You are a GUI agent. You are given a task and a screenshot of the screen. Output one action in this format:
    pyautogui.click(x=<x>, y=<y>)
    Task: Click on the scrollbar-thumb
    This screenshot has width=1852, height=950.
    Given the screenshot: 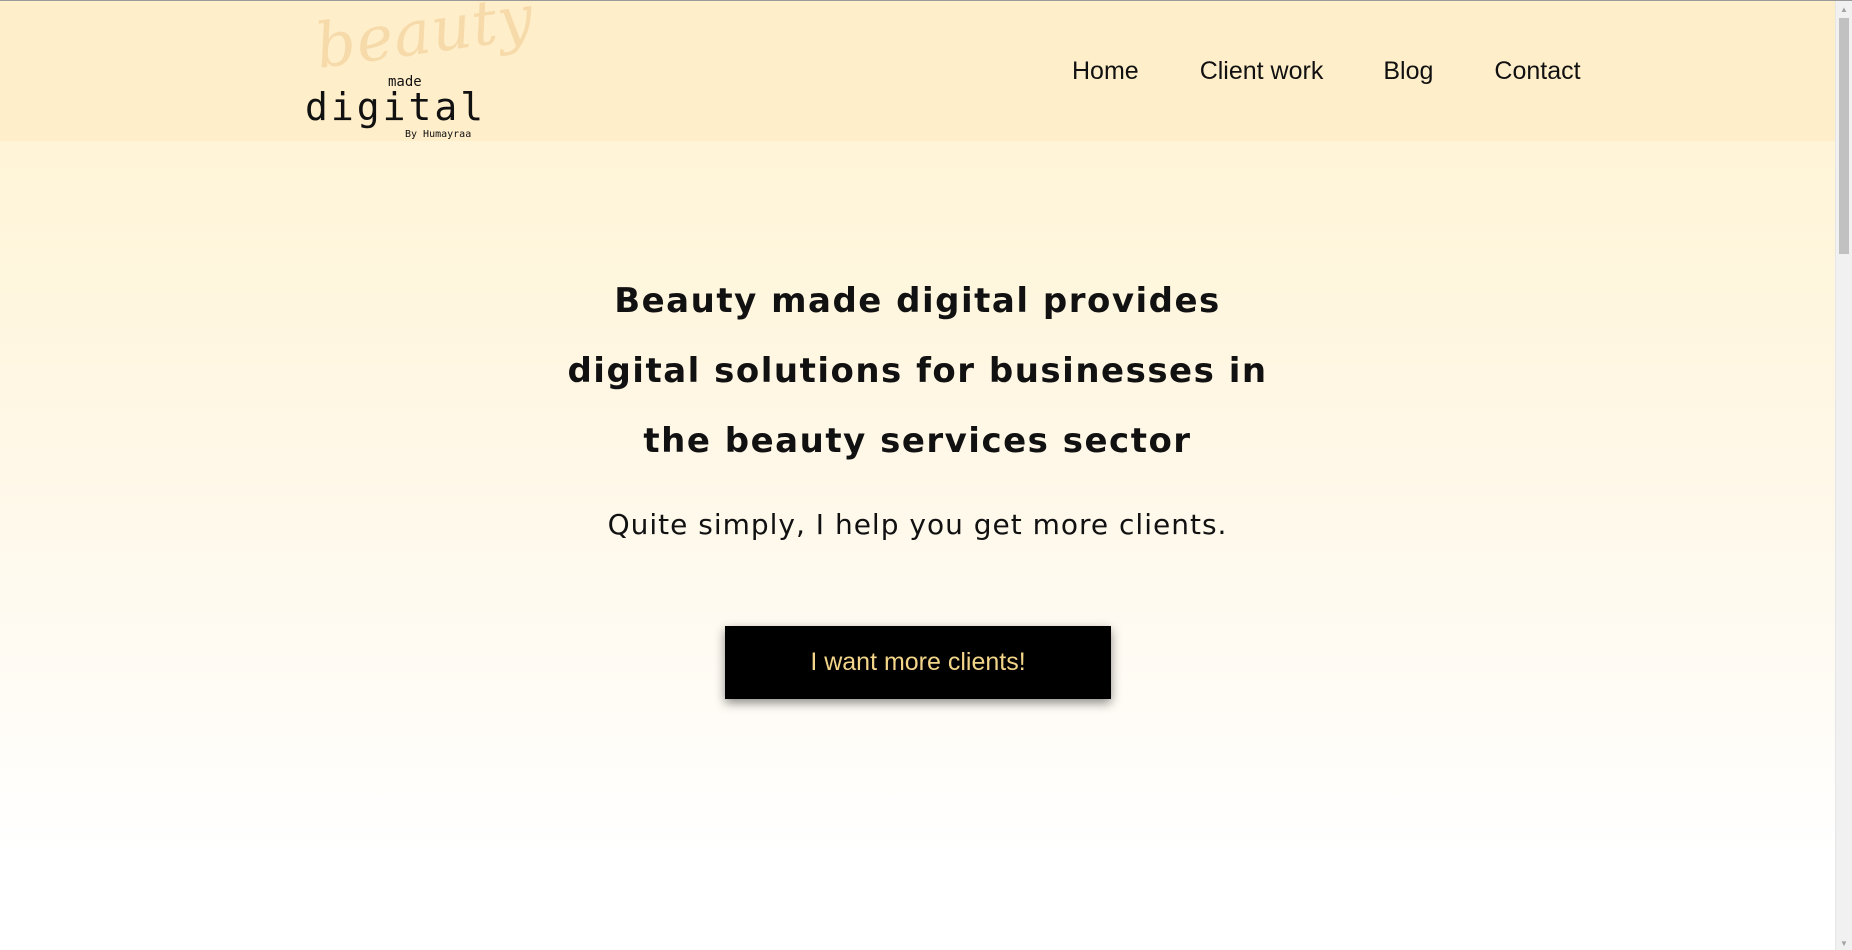 What is the action you would take?
    pyautogui.click(x=1844, y=136)
    